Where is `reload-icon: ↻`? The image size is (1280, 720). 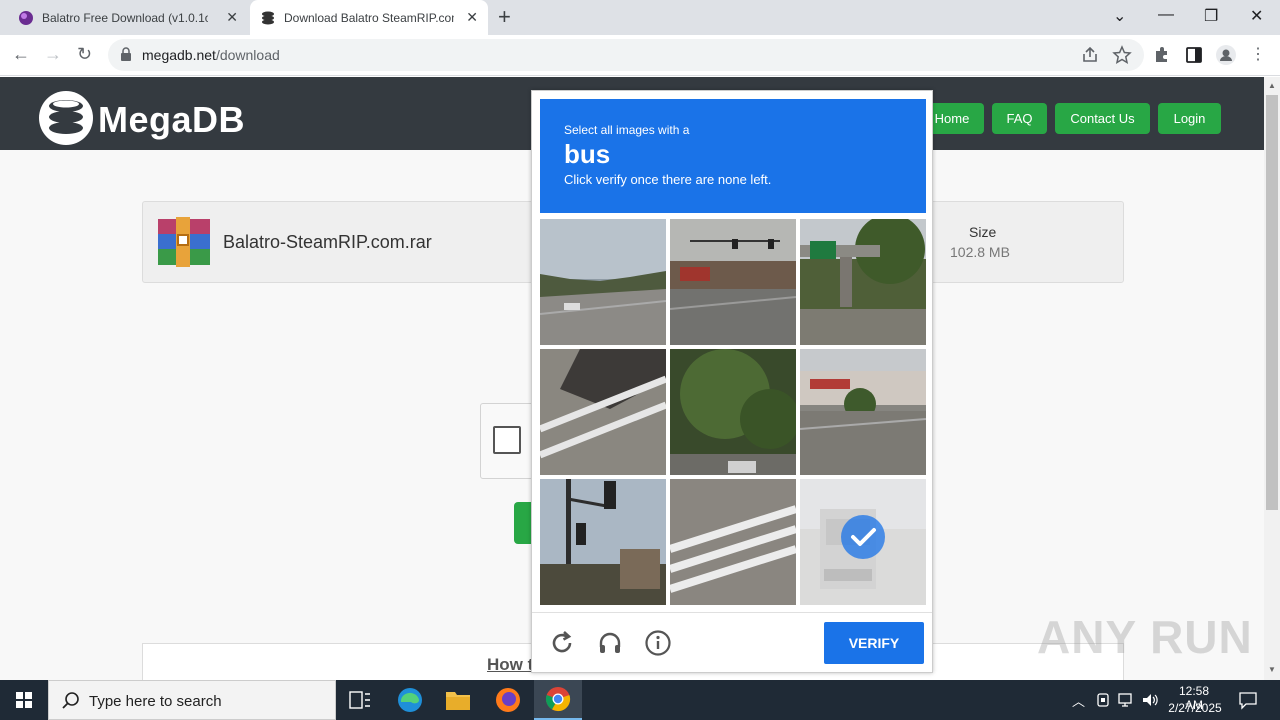
reload-icon: ↻ is located at coordinates (84, 54).